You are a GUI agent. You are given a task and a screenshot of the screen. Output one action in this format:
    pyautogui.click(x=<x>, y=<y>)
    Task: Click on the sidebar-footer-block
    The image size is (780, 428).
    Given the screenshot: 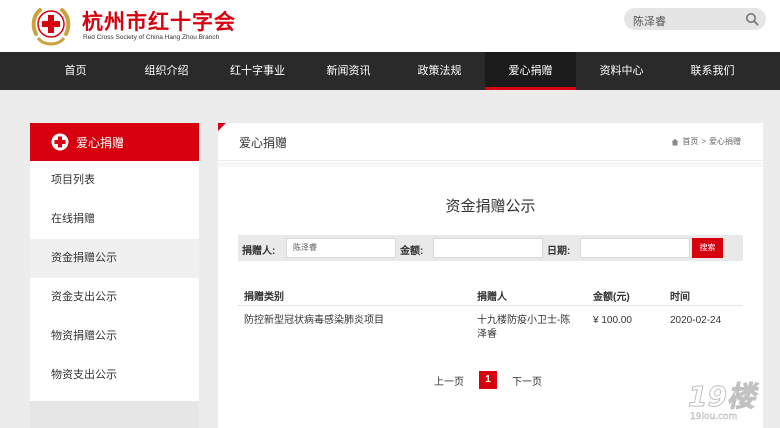 What is the action you would take?
    pyautogui.click(x=114, y=414)
    